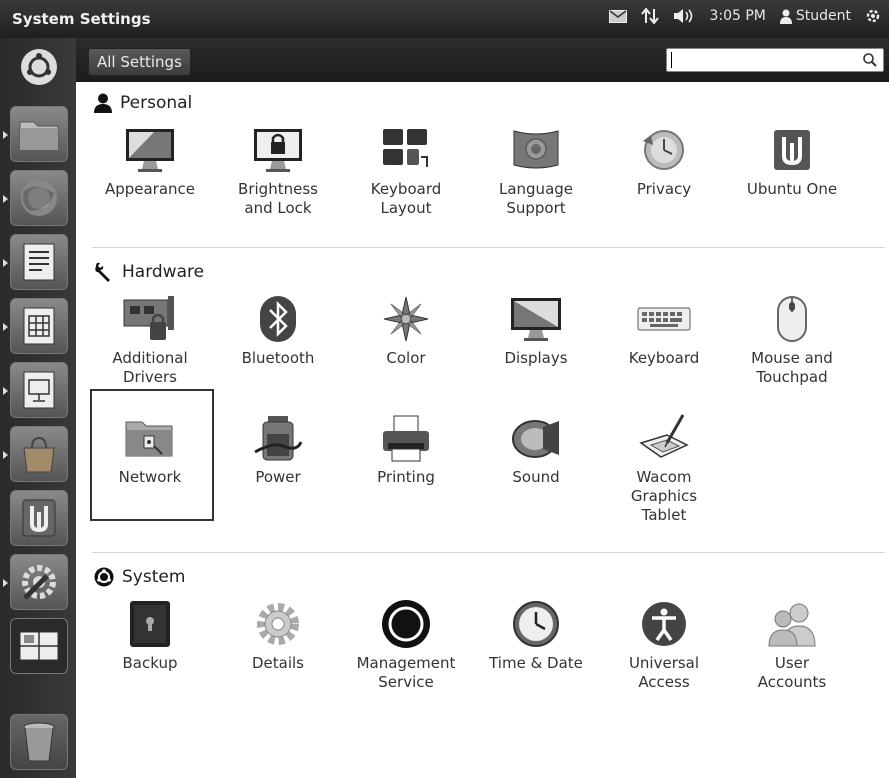 The width and height of the screenshot is (889, 778). I want to click on settings-item-ubuntu-one: Ubuntu One, so click(792, 161).